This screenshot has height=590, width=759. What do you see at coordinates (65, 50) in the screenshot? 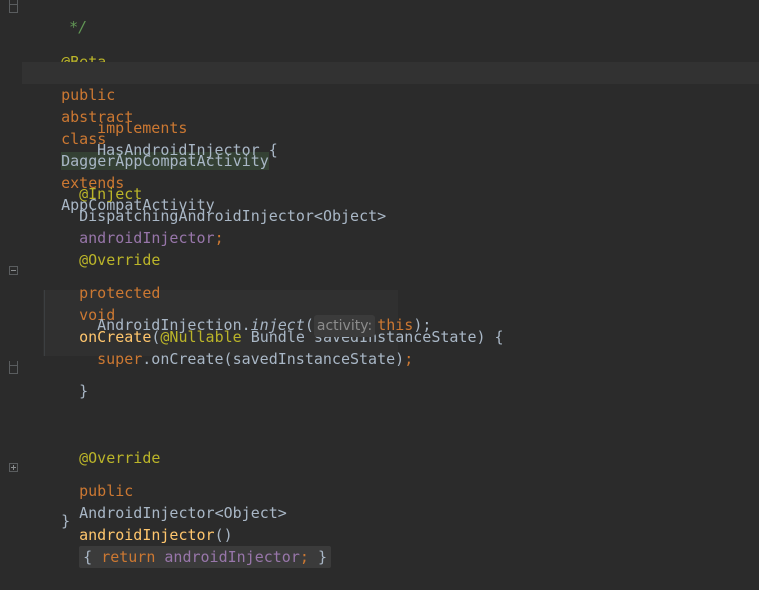
I see `code-line-beta: @Beta` at bounding box center [65, 50].